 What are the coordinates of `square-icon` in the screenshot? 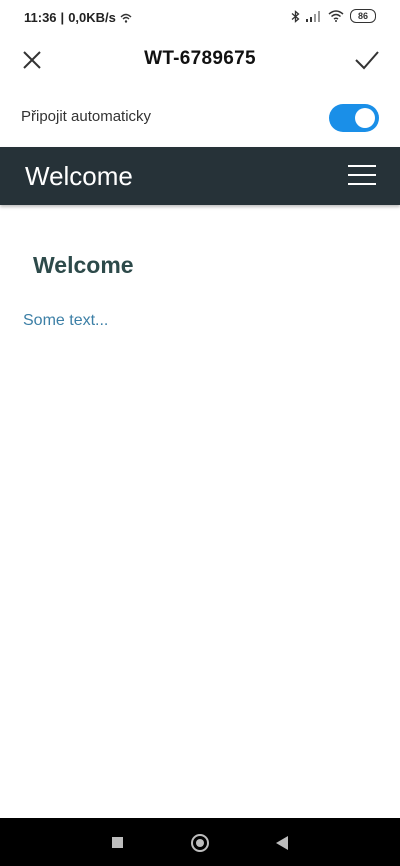 It's located at (117, 842).